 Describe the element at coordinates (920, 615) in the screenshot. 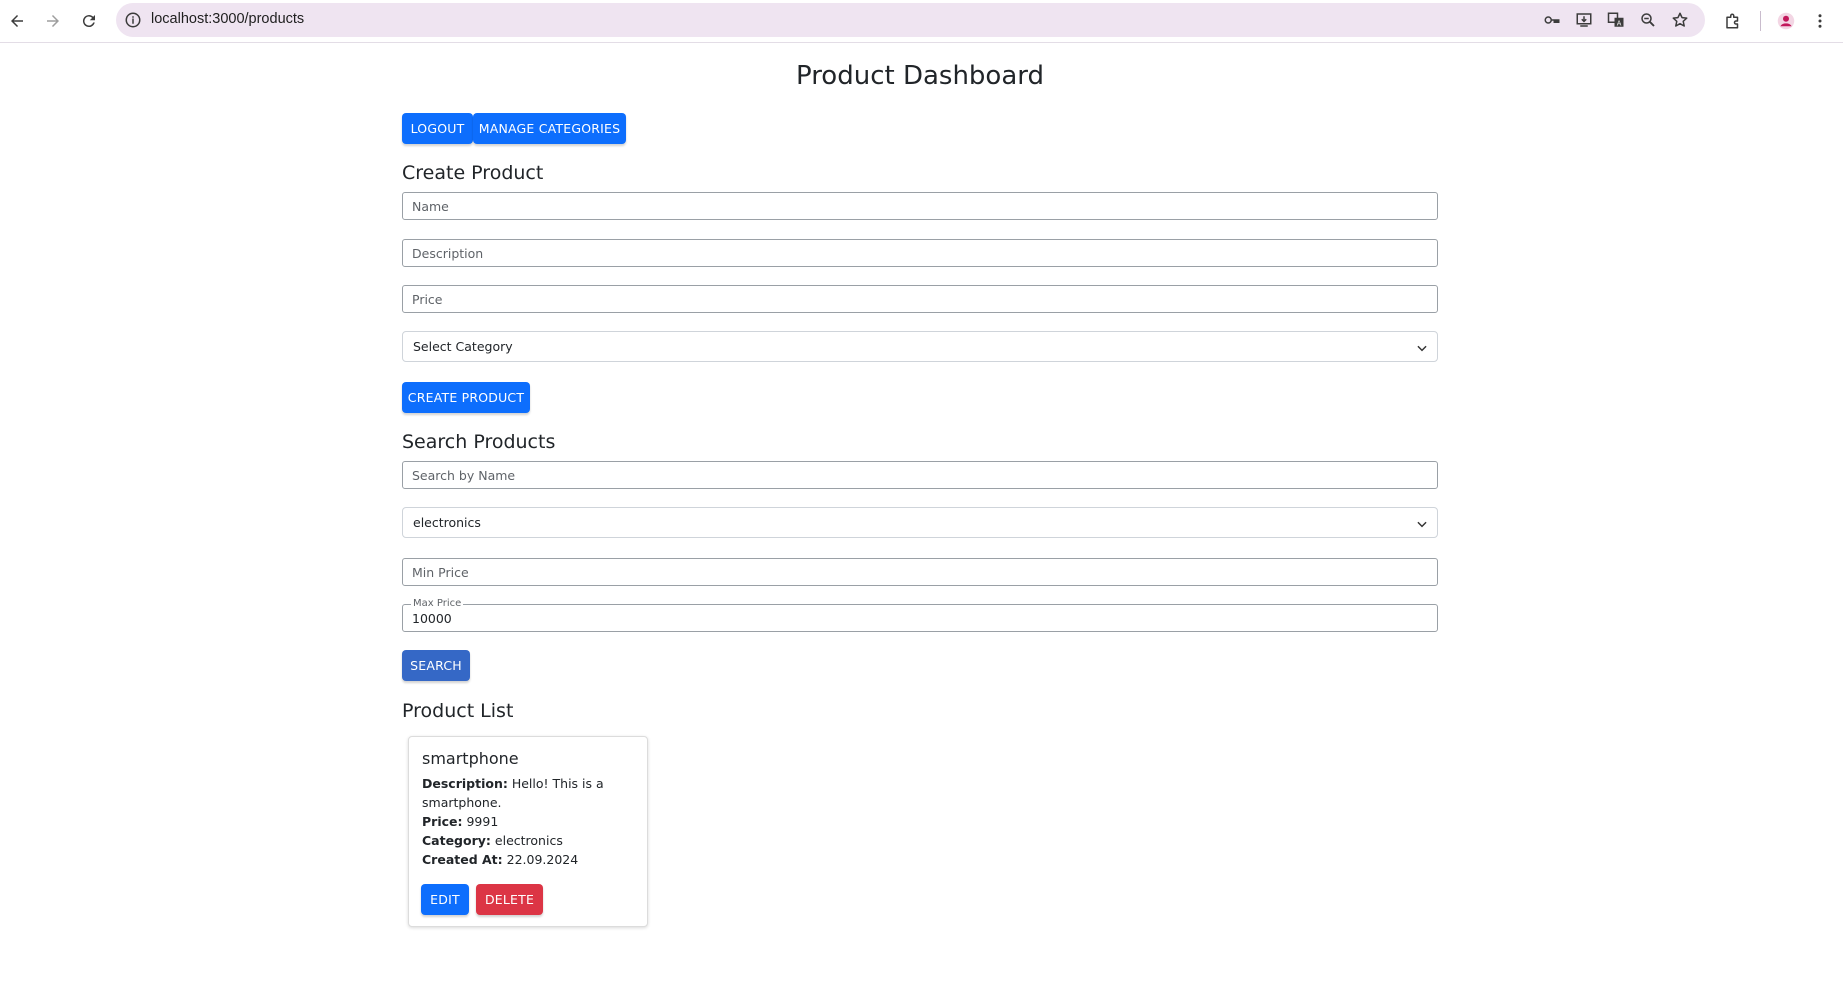

I see `max-price-field: Max Price 10000` at that location.